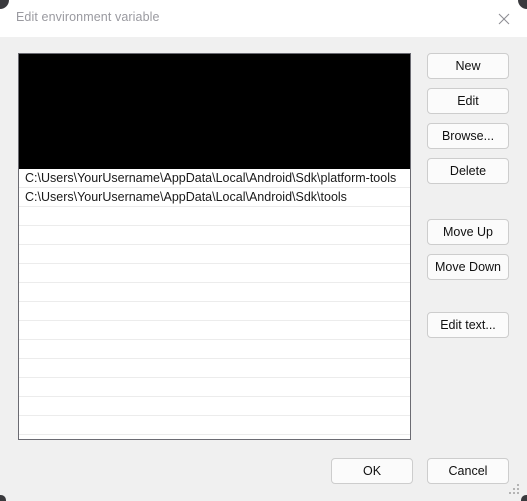 The width and height of the screenshot is (527, 501). Describe the element at coordinates (468, 267) in the screenshot. I see `move-down-button: Move Down` at that location.